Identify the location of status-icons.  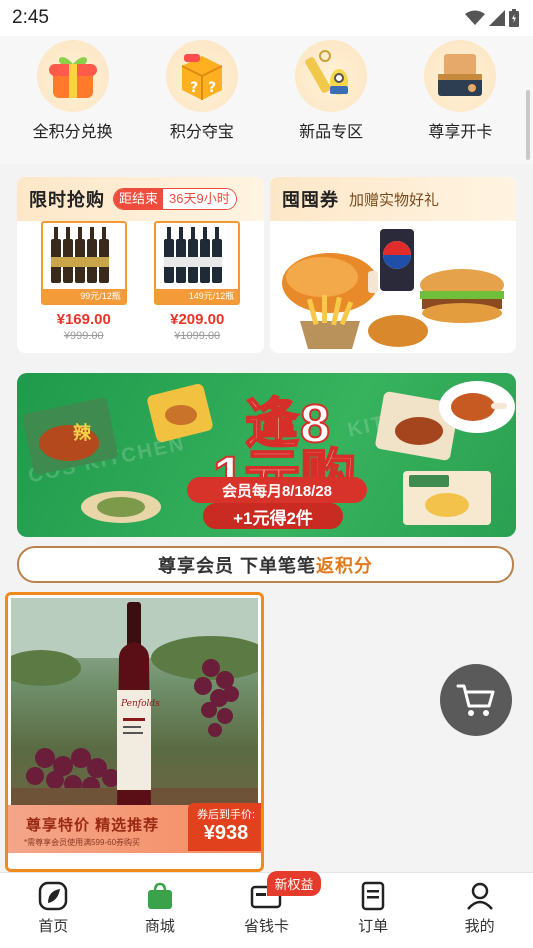
(492, 18).